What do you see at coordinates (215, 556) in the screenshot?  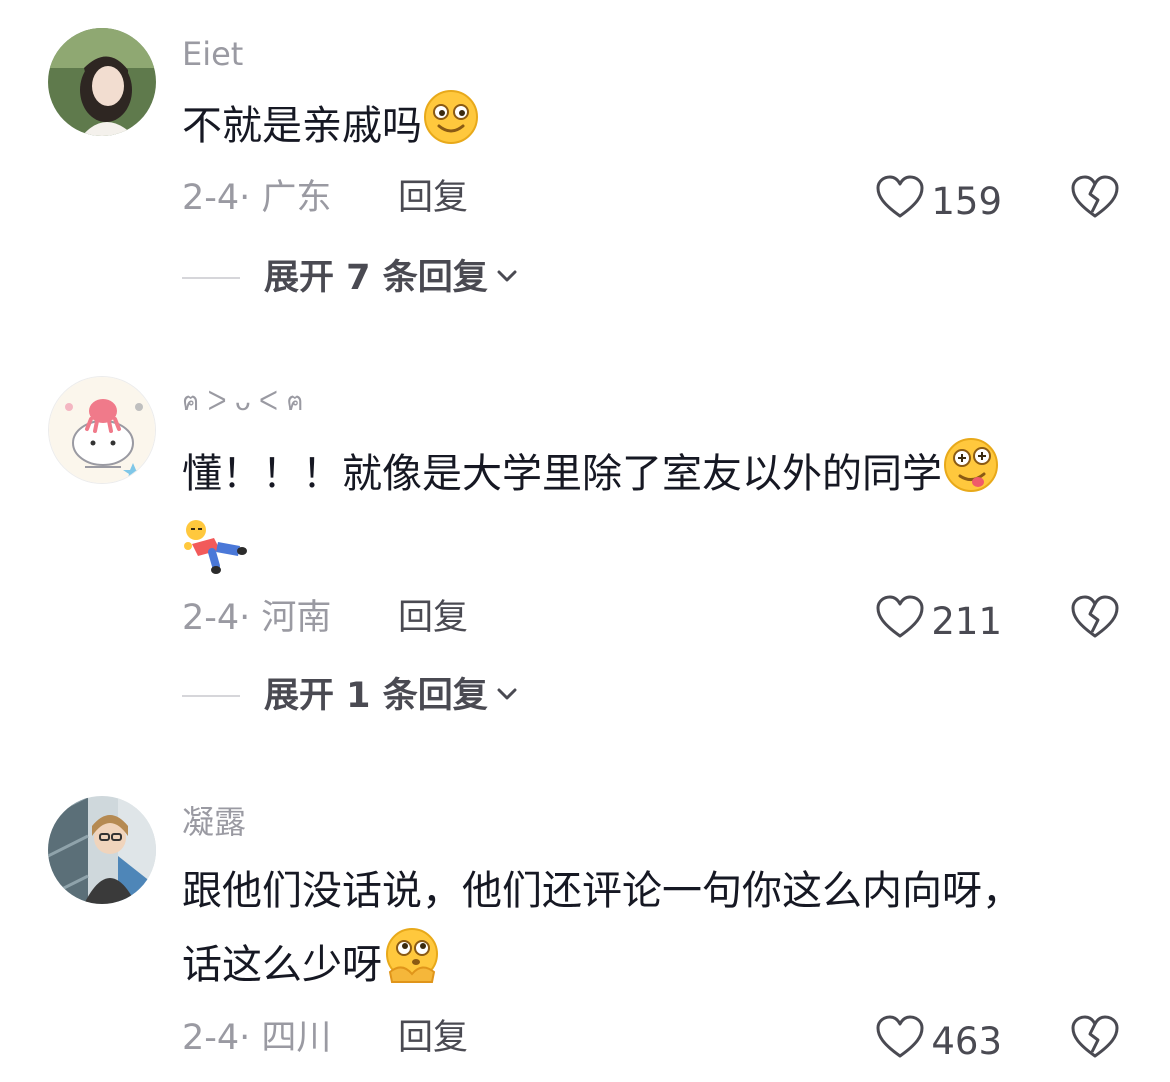 I see `lying-person-emoji-icon` at bounding box center [215, 556].